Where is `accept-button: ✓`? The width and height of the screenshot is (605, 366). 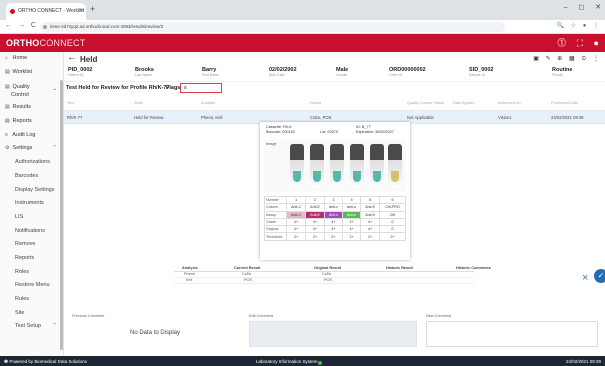
accept-button: ✓ is located at coordinates (599, 276).